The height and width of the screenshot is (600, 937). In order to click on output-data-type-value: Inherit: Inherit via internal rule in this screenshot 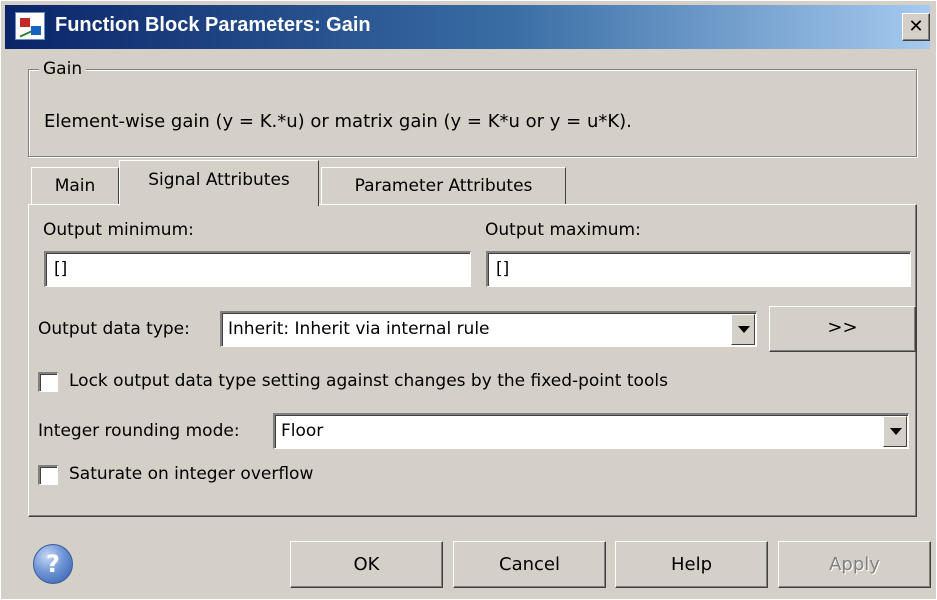, I will do `click(359, 329)`.